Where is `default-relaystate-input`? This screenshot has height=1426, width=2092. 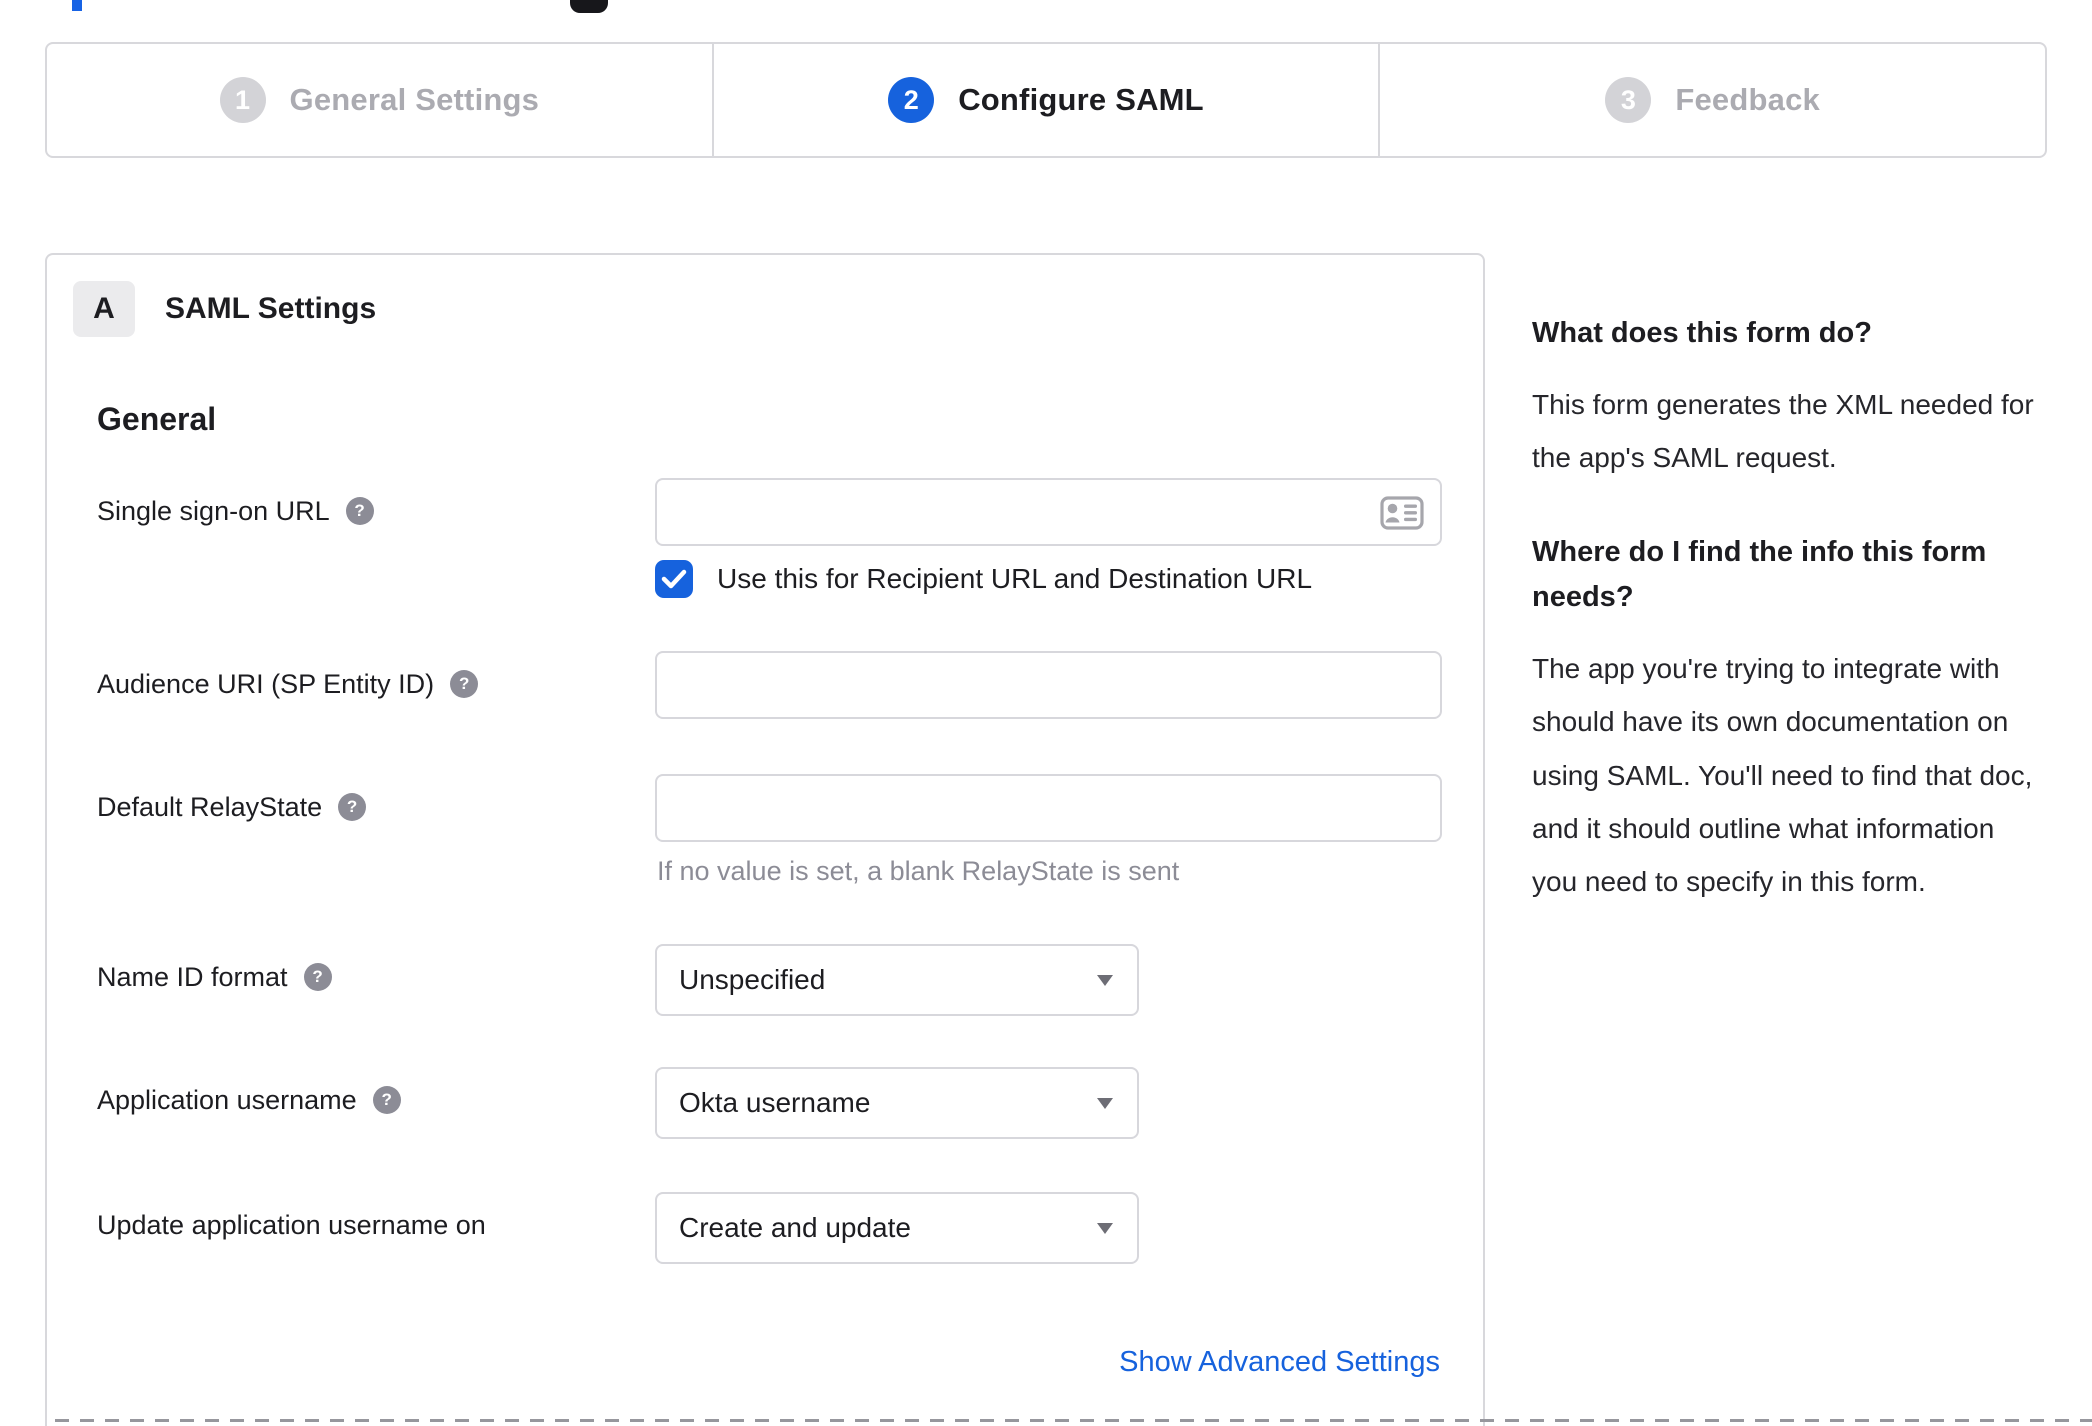 default-relaystate-input is located at coordinates (1048, 808).